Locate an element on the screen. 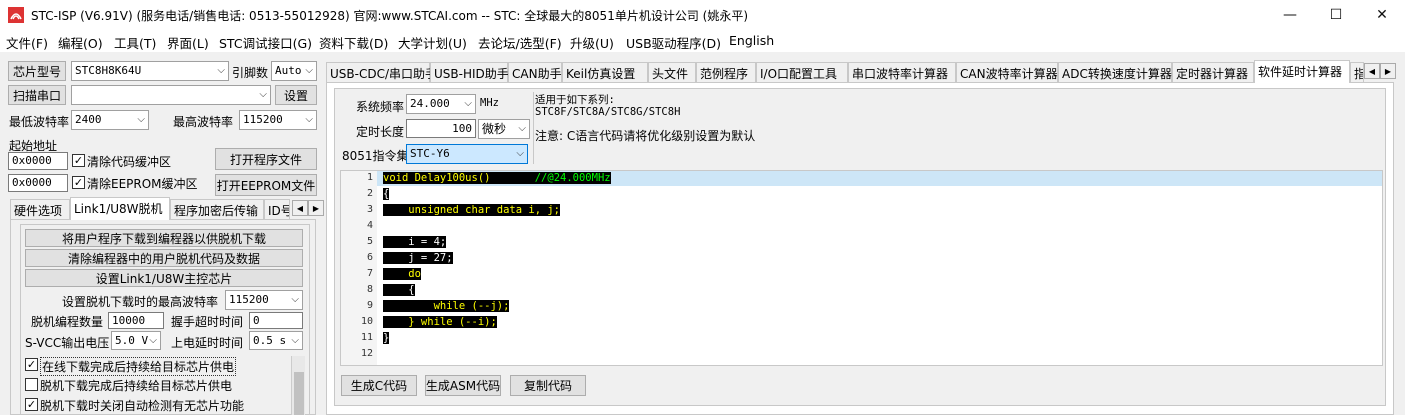 This screenshot has width=1405, height=415. duration-unit-select: 微秒 ⌵ is located at coordinates (504, 129).